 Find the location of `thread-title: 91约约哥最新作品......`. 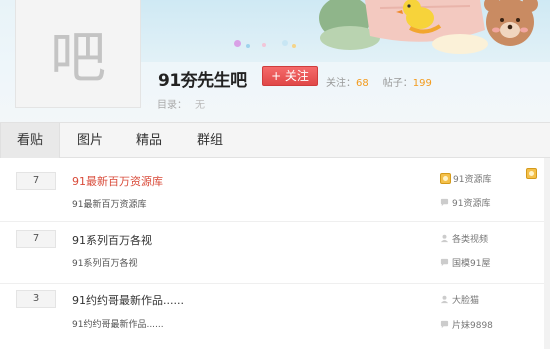

thread-title: 91约约哥最新作品...... is located at coordinates (128, 300).